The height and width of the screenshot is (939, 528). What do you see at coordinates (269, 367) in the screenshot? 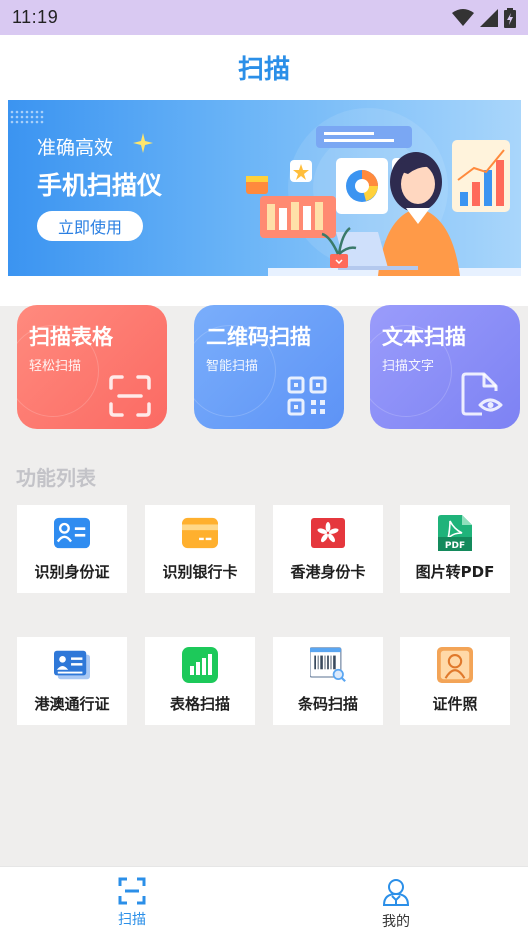
I see `card-qr-scan: 二维码扫描 智能扫描` at bounding box center [269, 367].